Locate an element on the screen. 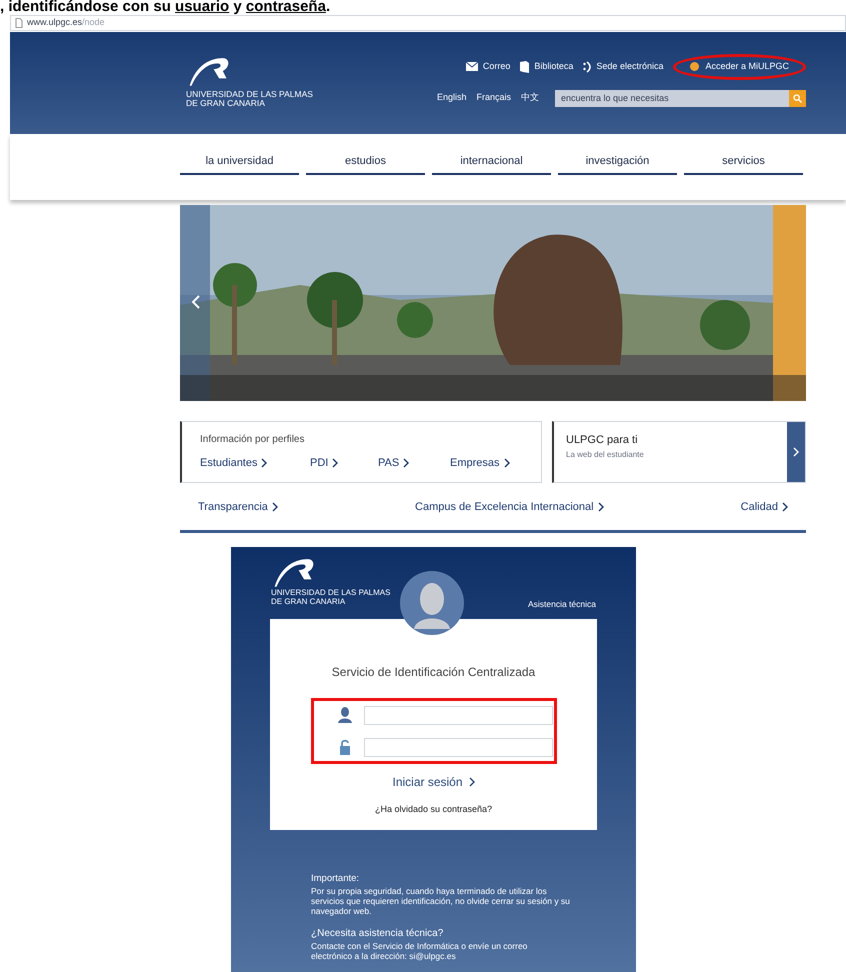 Image resolution: width=846 pixels, height=972 pixels. nav-tab: estudios is located at coordinates (365, 164).